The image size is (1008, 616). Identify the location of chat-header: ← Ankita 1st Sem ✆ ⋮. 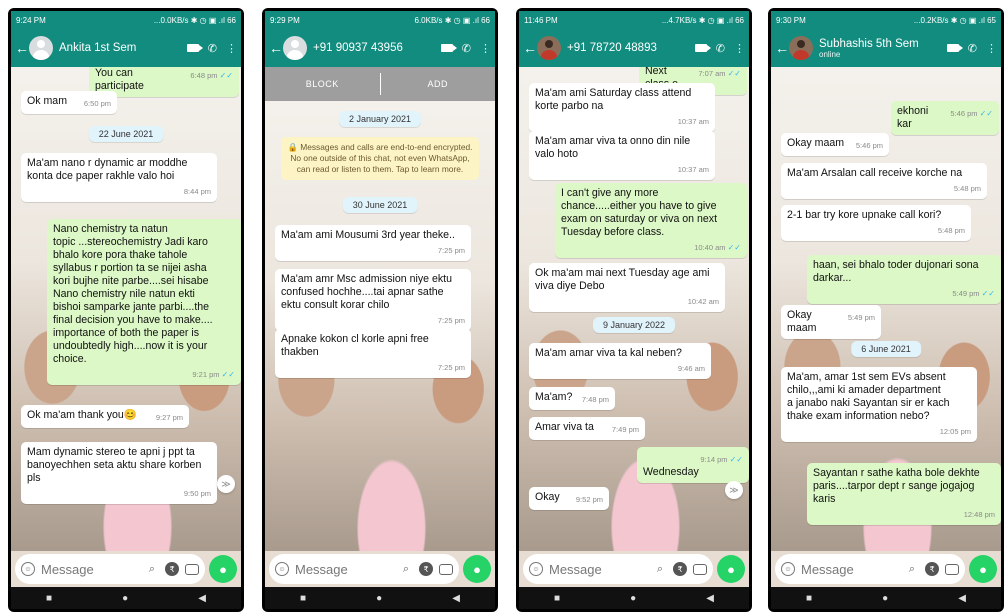
(126, 48).